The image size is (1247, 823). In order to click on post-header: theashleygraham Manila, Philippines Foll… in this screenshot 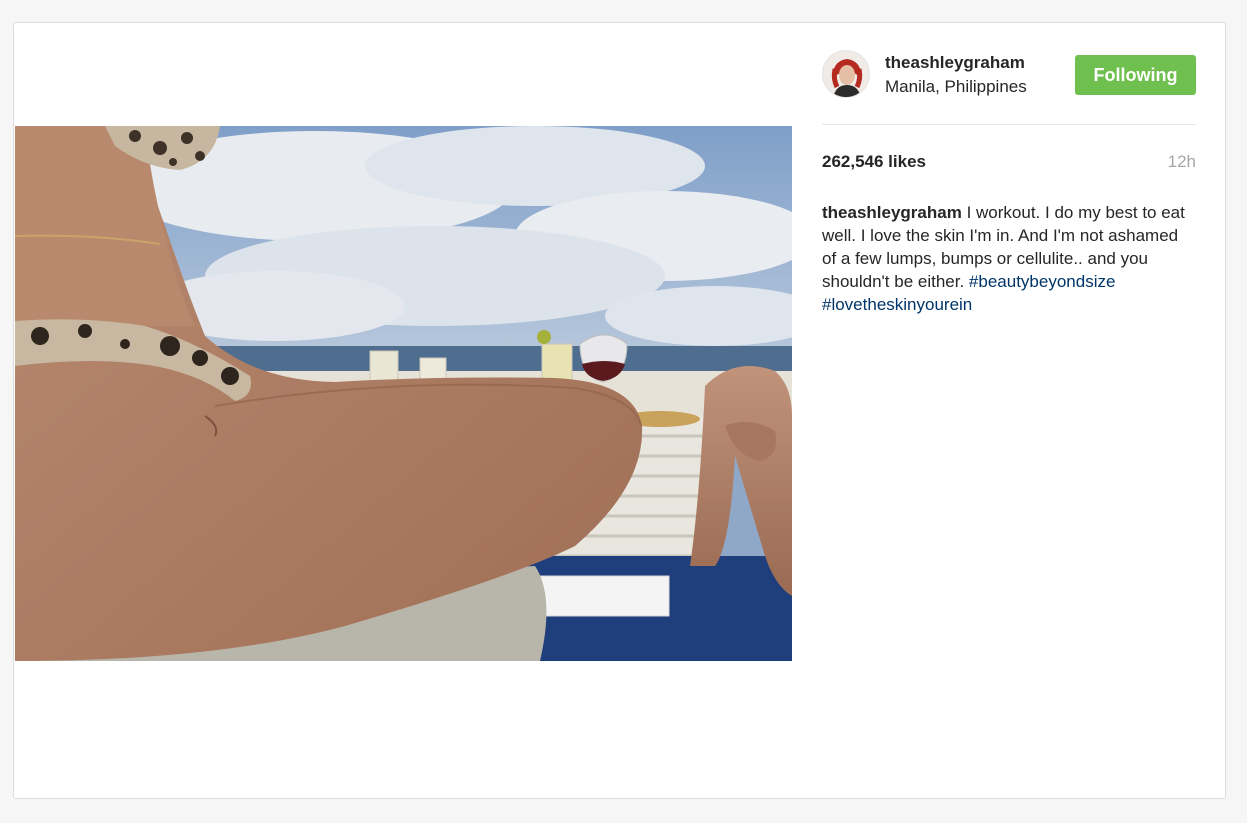, I will do `click(1009, 76)`.